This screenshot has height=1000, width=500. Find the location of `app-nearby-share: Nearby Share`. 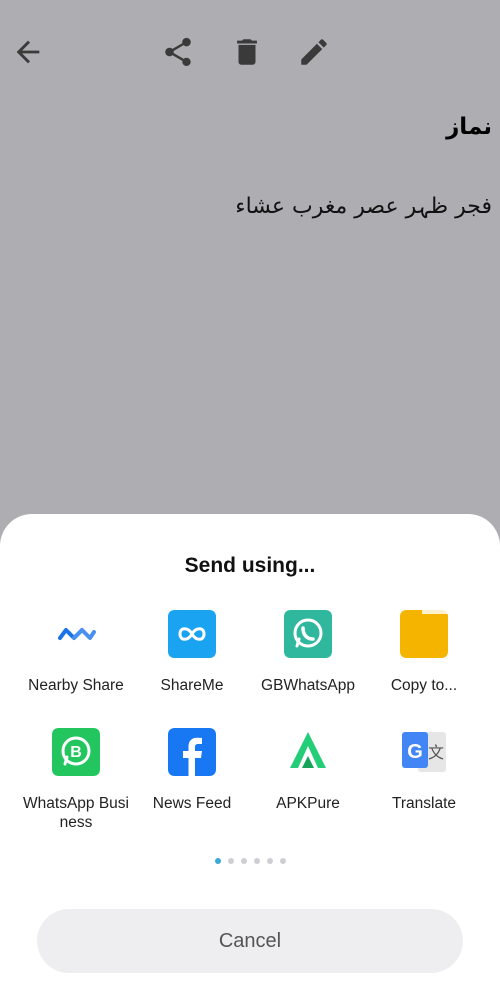

app-nearby-share: Nearby Share is located at coordinates (76, 652).